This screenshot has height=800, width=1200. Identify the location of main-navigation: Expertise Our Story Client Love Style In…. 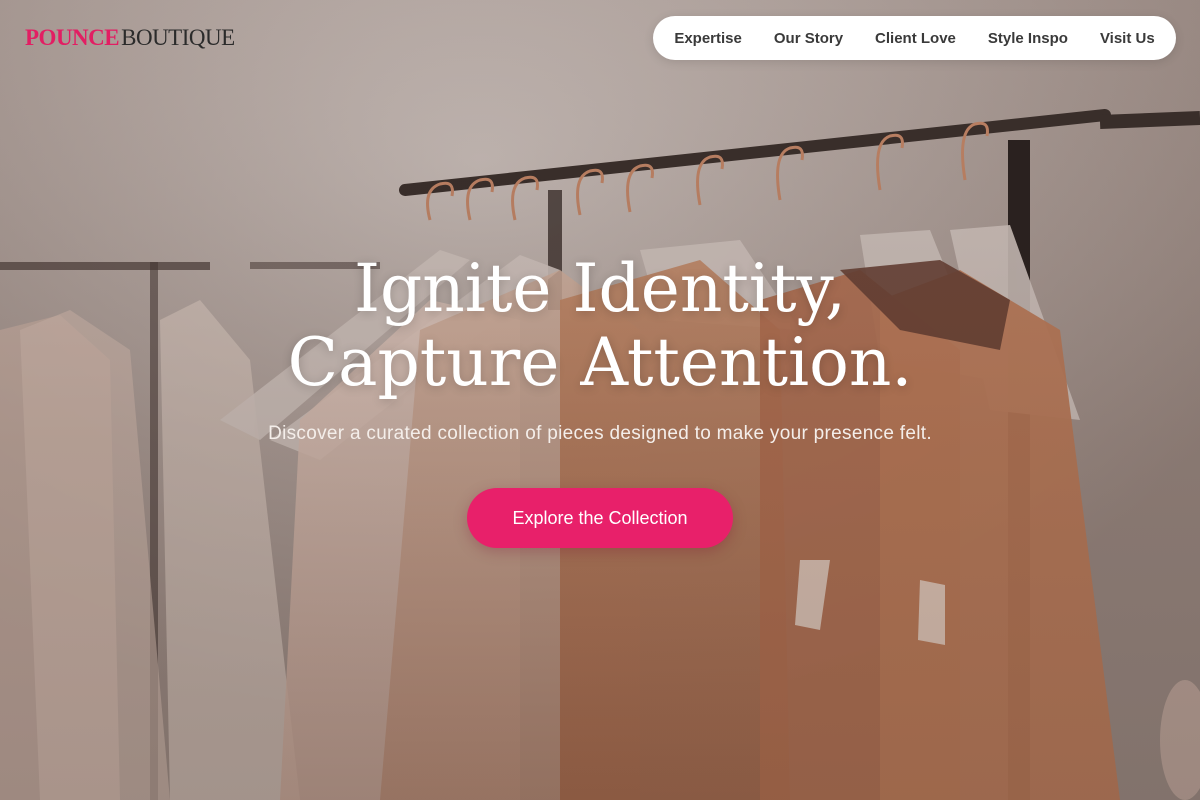
(914, 38).